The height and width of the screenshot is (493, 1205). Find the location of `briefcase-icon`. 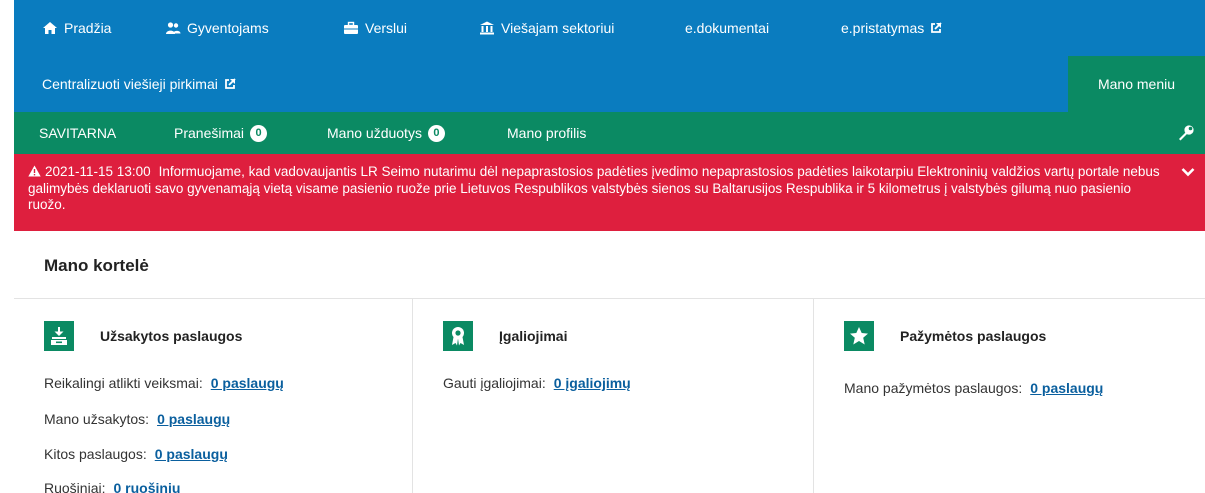

briefcase-icon is located at coordinates (351, 27).